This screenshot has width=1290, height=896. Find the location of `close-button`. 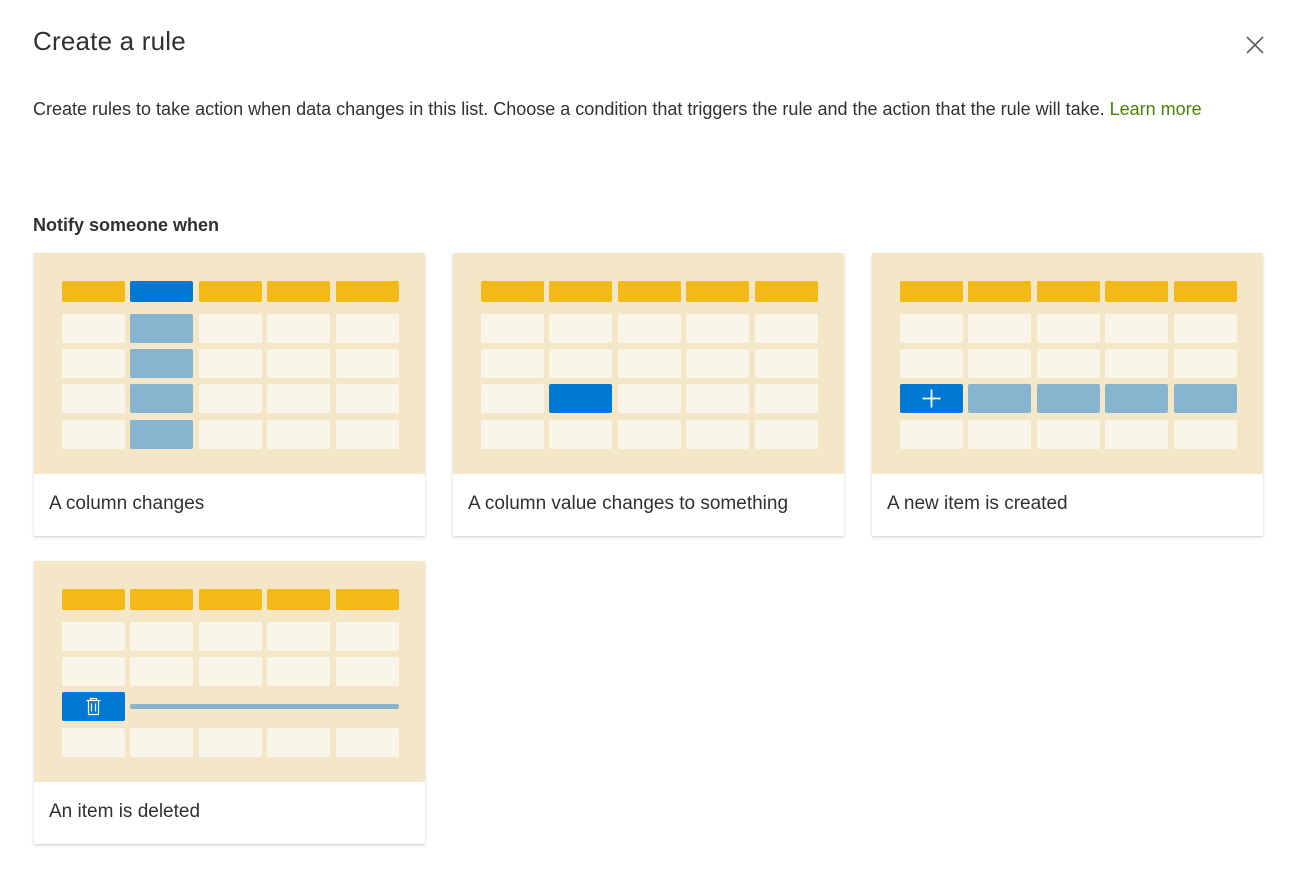

close-button is located at coordinates (1255, 45).